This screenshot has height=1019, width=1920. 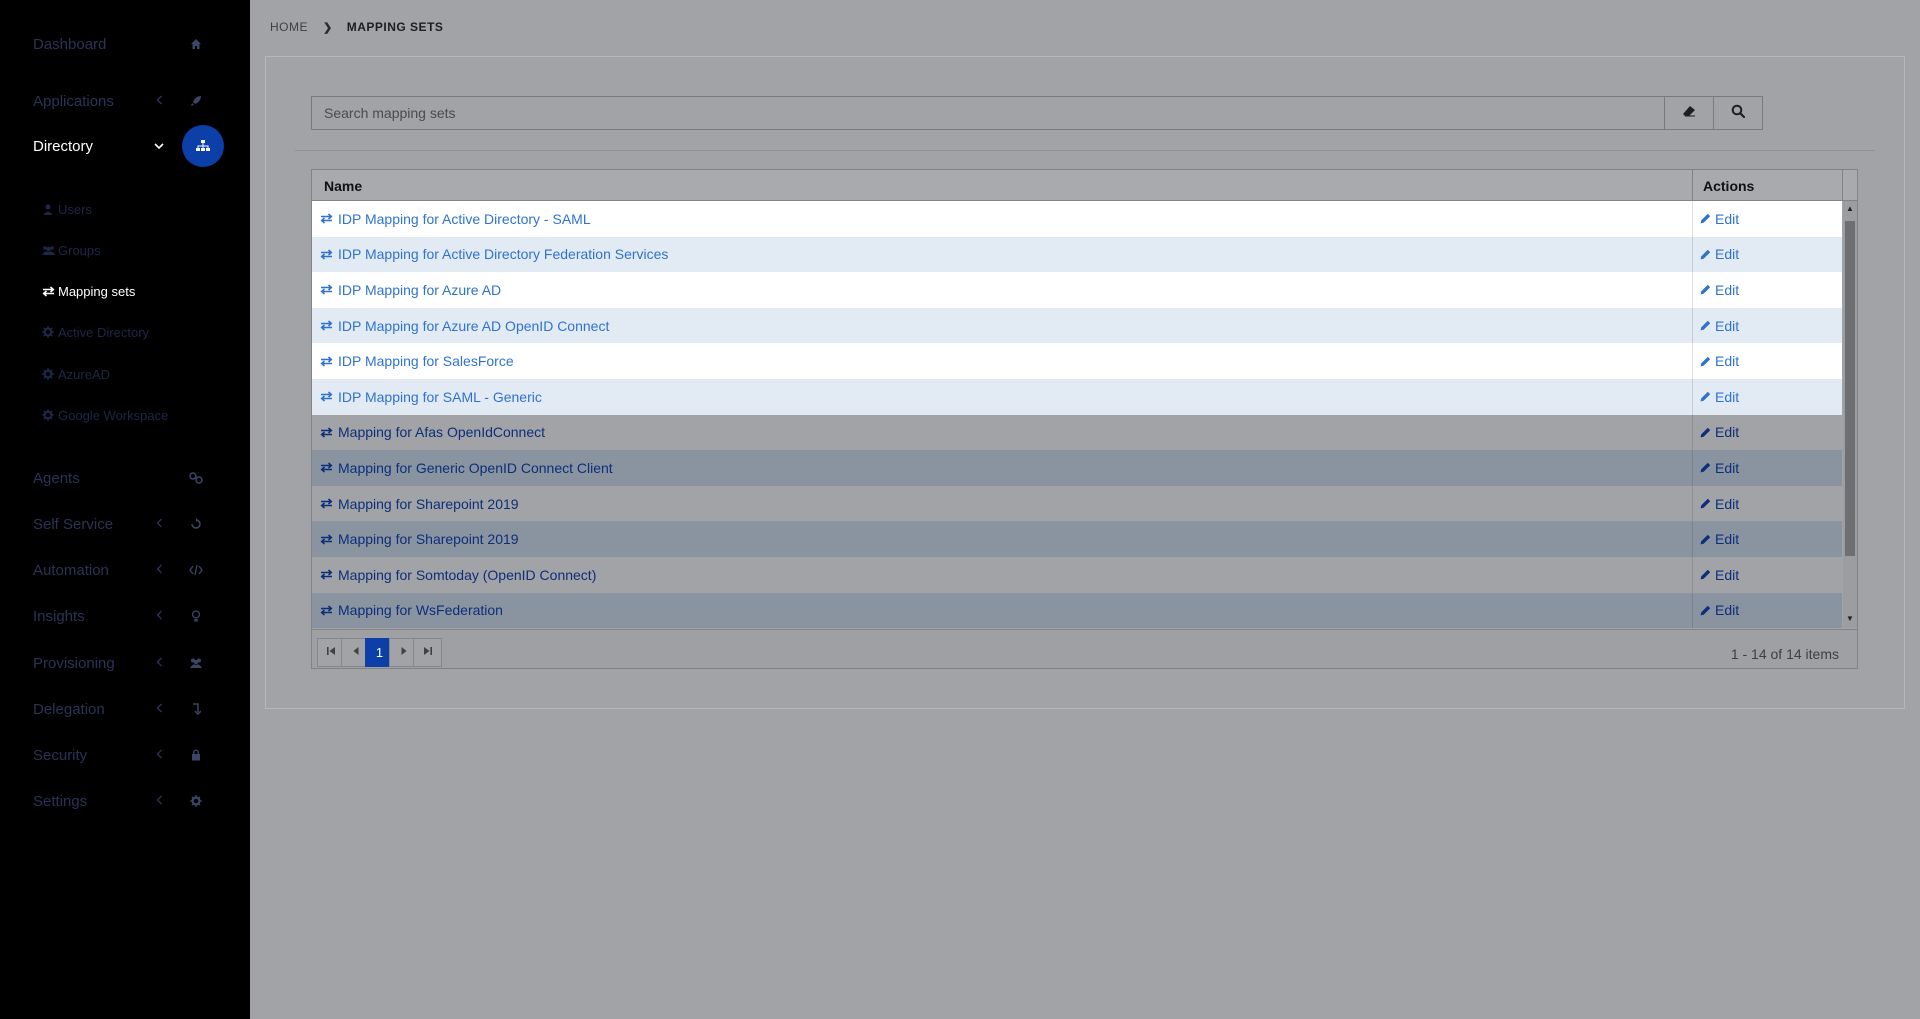 I want to click on grid-scrollbar: ▲ ▼, so click(x=1850, y=414).